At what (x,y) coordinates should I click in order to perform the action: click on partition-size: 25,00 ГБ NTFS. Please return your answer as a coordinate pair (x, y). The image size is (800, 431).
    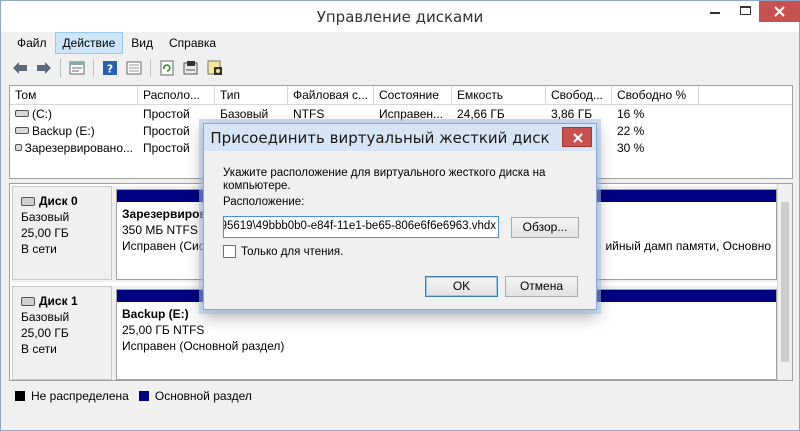
    Looking at the image, I should click on (163, 330).